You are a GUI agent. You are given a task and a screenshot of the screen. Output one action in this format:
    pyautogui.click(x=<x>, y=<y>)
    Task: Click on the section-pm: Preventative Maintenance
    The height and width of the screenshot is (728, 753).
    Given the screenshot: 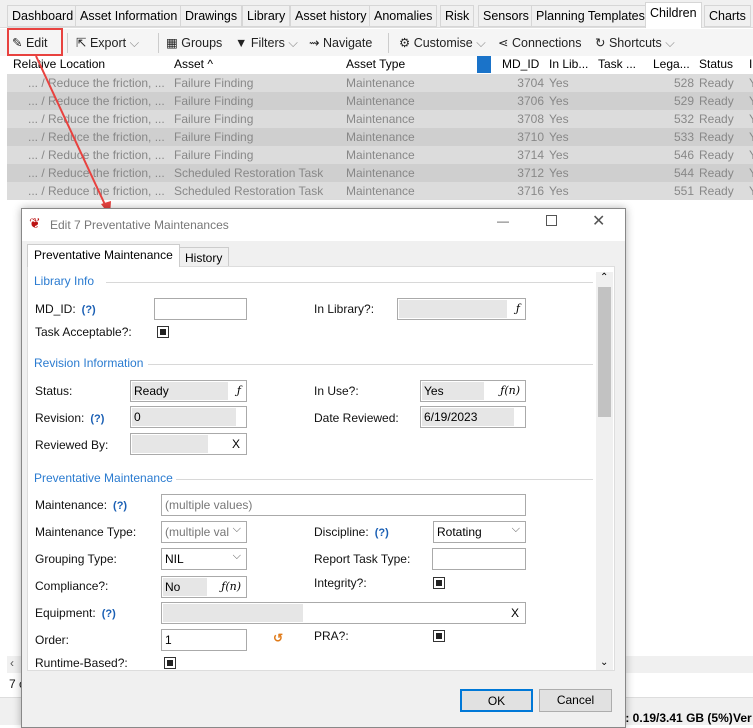 What is the action you would take?
    pyautogui.click(x=103, y=478)
    